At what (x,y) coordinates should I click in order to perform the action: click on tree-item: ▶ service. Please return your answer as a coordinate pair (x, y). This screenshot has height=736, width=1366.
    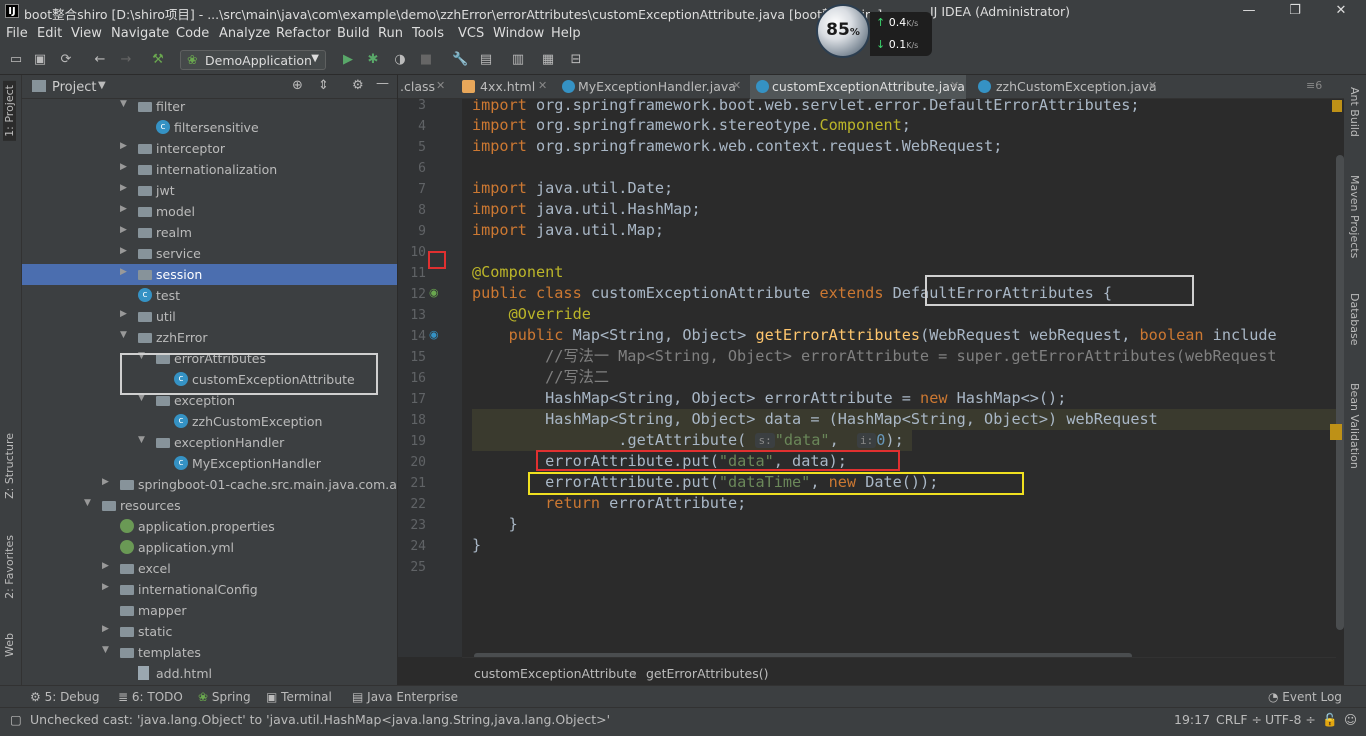
    Looking at the image, I should click on (209, 253).